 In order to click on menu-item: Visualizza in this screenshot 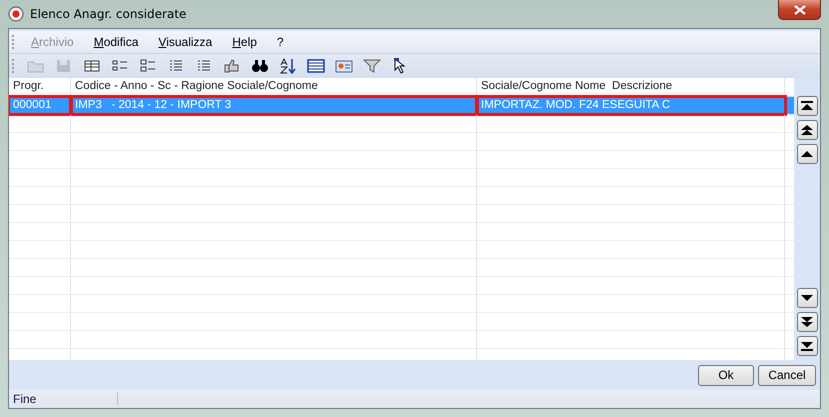, I will do `click(185, 42)`.